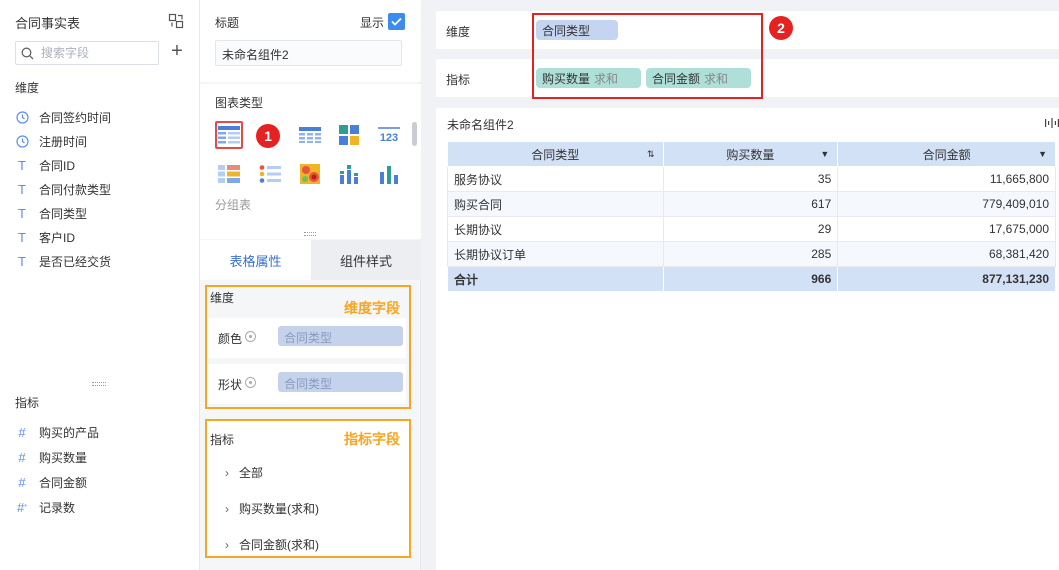 The height and width of the screenshot is (570, 1059). I want to click on checkmark-icon, so click(396, 21).